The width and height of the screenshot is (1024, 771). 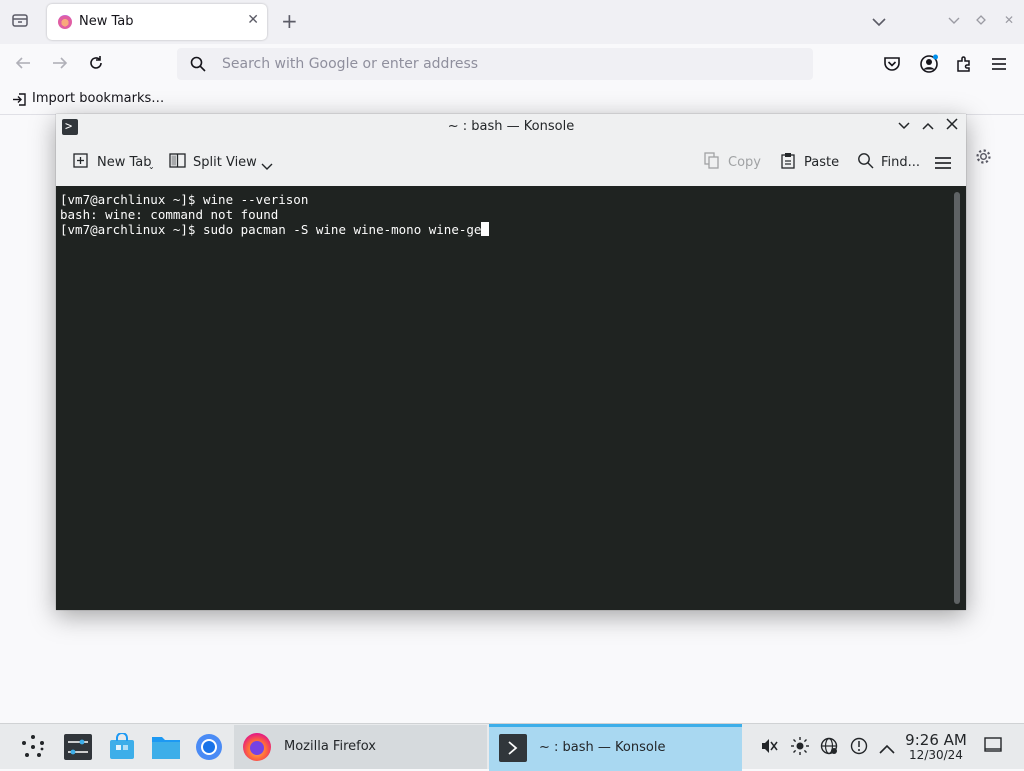 What do you see at coordinates (209, 749) in the screenshot?
I see `chromium-icon` at bounding box center [209, 749].